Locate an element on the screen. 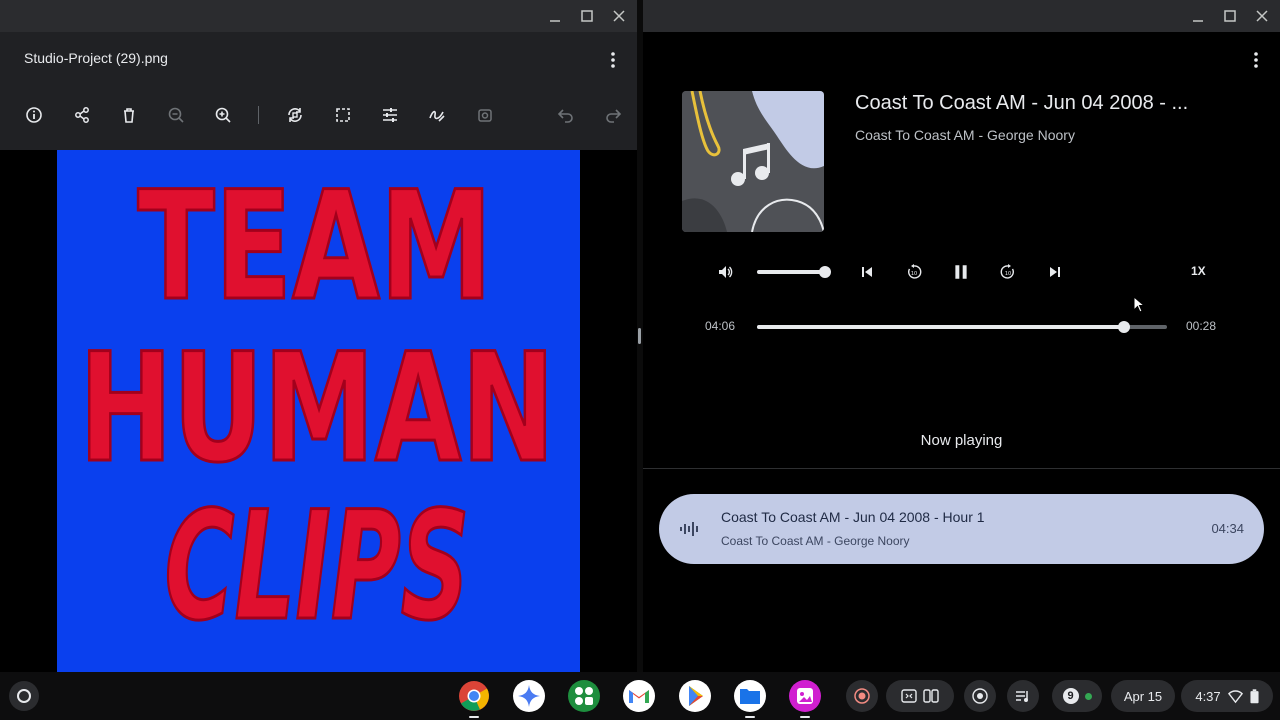 This screenshot has width=1280, height=720. zoom-in-icon is located at coordinates (223, 115).